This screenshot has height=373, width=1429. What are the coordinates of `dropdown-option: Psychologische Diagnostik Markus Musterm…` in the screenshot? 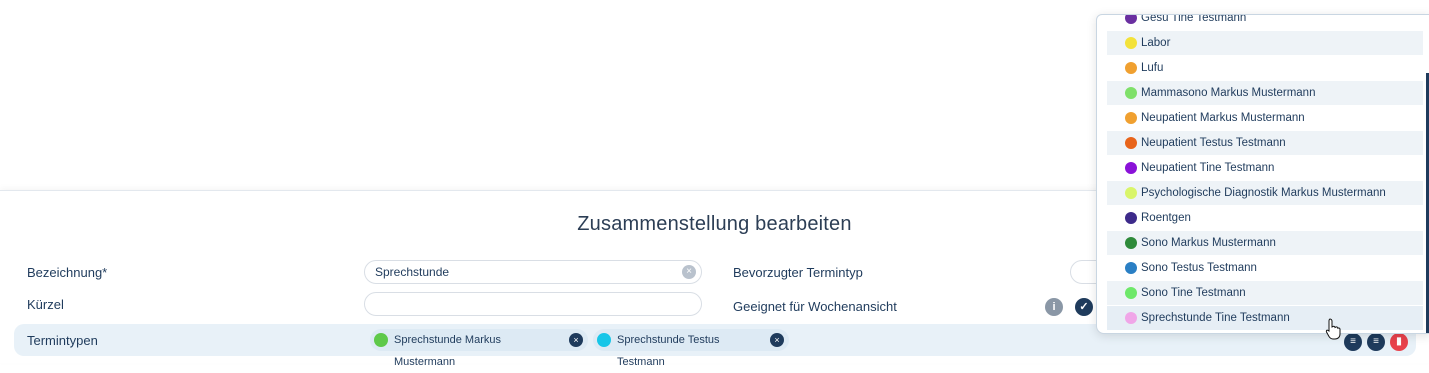 It's located at (1265, 193).